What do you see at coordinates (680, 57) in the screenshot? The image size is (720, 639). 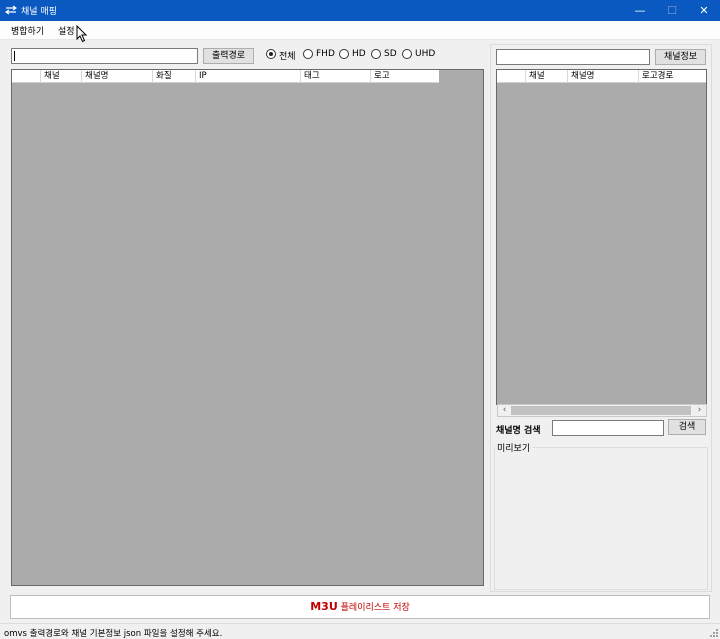 I see `channel-info-button: 채널정보` at bounding box center [680, 57].